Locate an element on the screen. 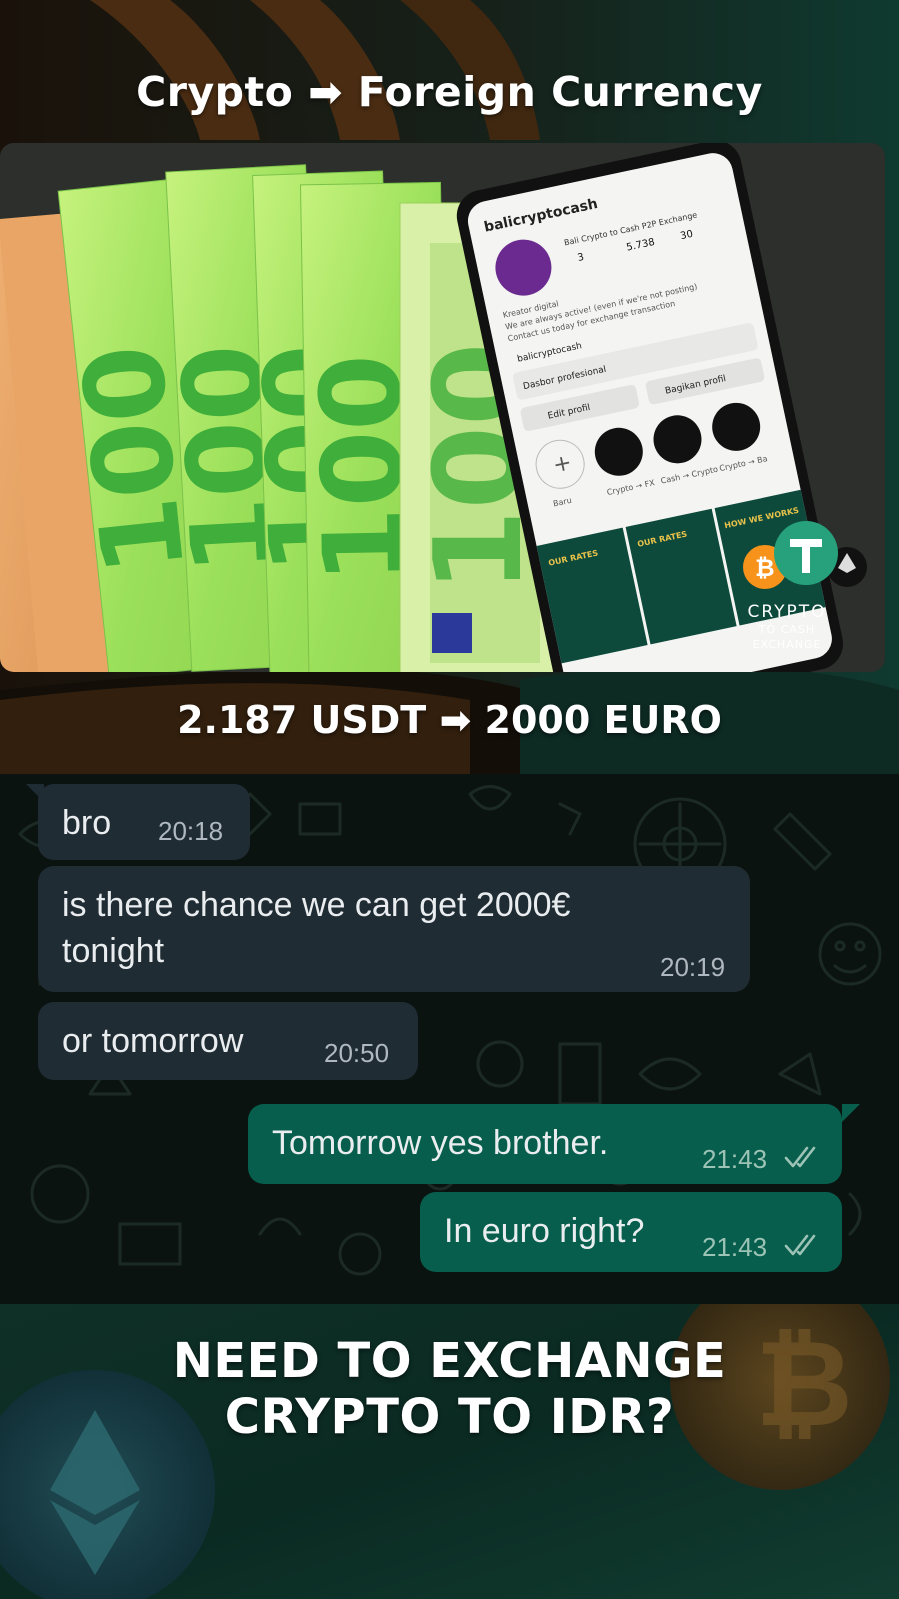 Image resolution: width=899 pixels, height=1599 pixels. message-bubble-incoming: or tomorrow 20:50 is located at coordinates (228, 1041).